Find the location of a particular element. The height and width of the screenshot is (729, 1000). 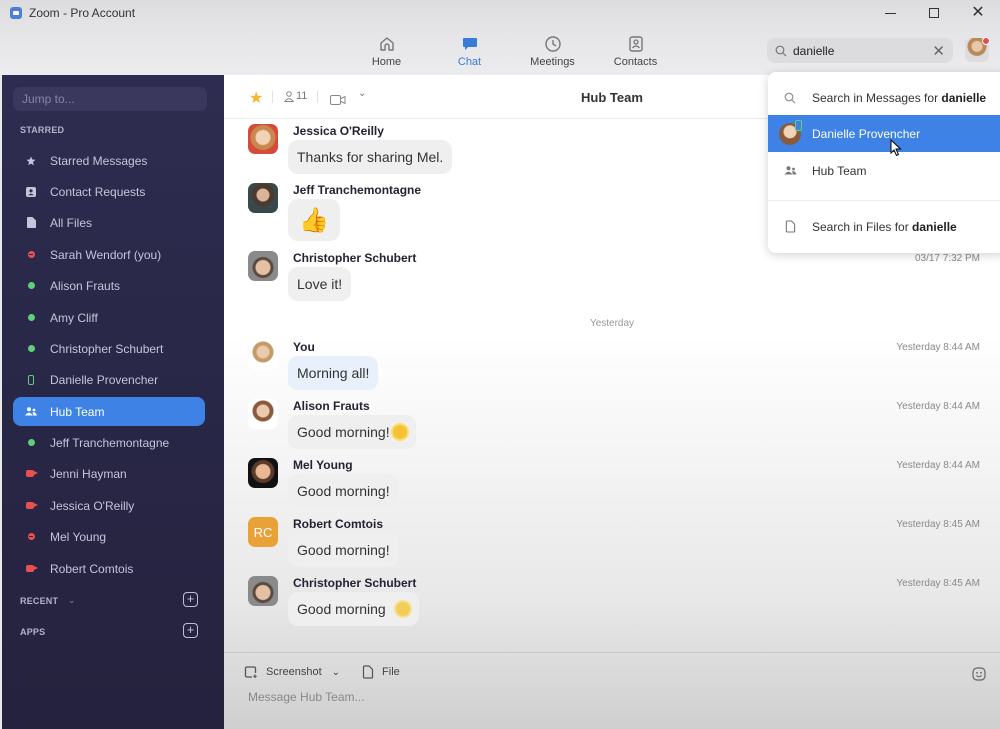

sidebar-item-christopher-schubert: Christopher Schubert is located at coordinates (109, 348).